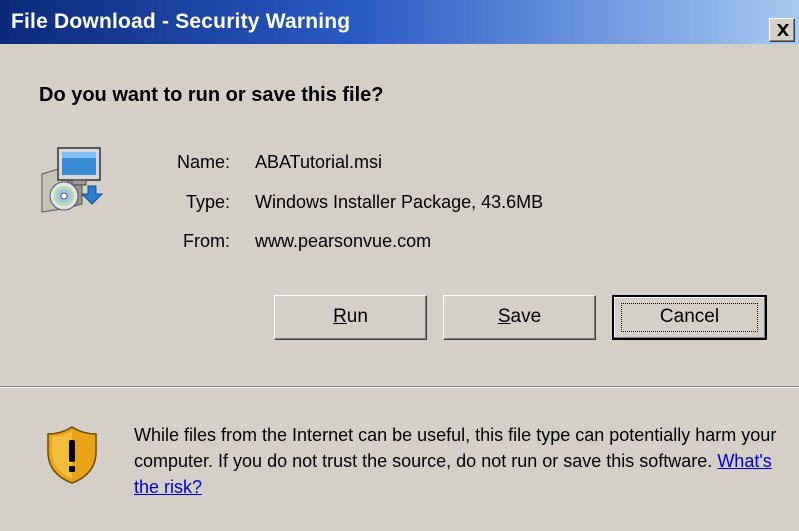 Image resolution: width=799 pixels, height=531 pixels. I want to click on type-value: Windows Installer Package, 43.6MB, so click(399, 202).